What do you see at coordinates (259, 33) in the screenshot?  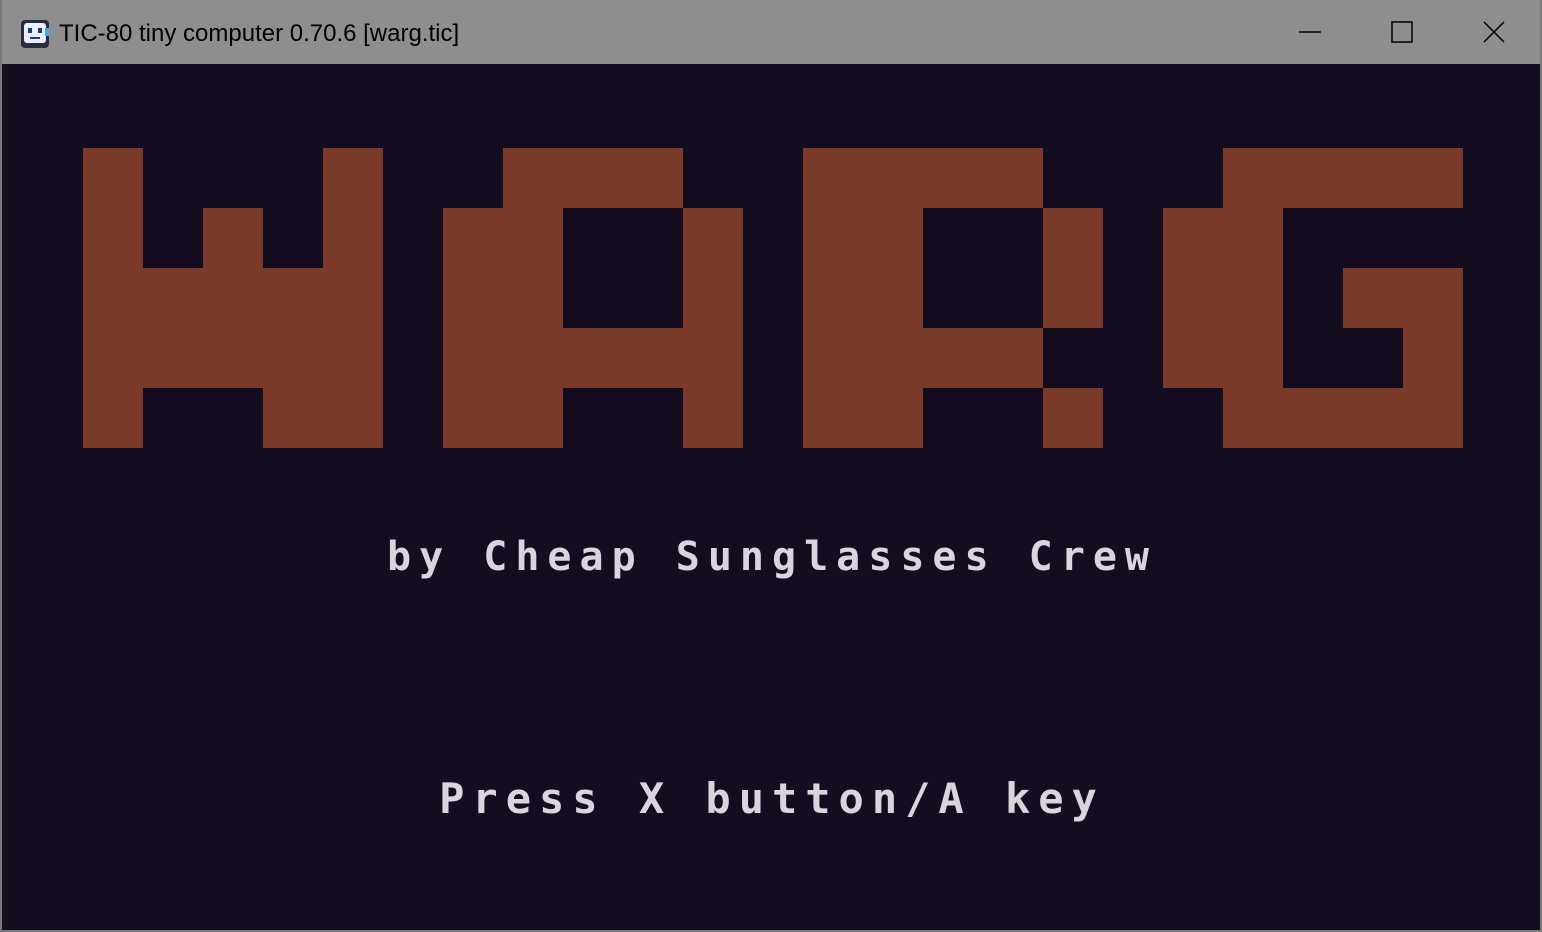 I see `window-title: TIC-80 tiny computer 0.70.6 [warg.tic]` at bounding box center [259, 33].